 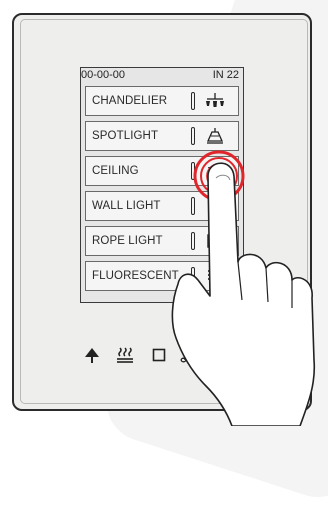 I want to click on chandelier-icon, so click(x=215, y=100).